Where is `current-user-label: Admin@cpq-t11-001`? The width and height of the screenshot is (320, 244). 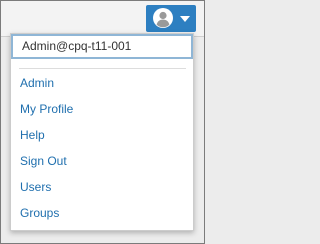
current-user-label: Admin@cpq-t11-001 is located at coordinates (77, 46).